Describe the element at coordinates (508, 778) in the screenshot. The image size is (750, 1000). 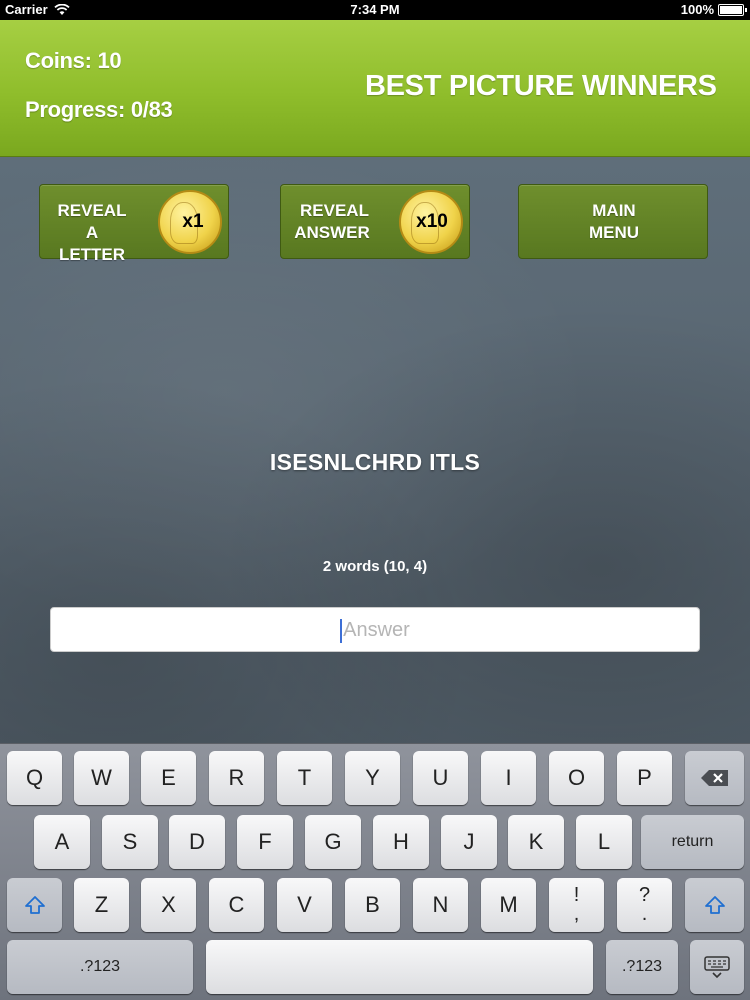
I see `key-i: I` at that location.